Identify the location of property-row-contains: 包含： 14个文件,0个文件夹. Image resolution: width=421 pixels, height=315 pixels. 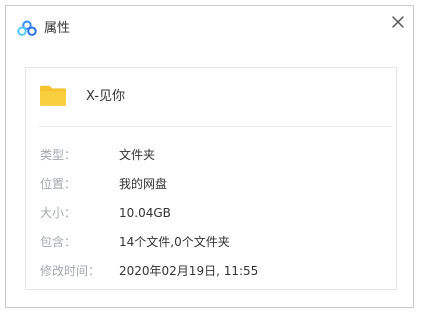
(210, 242).